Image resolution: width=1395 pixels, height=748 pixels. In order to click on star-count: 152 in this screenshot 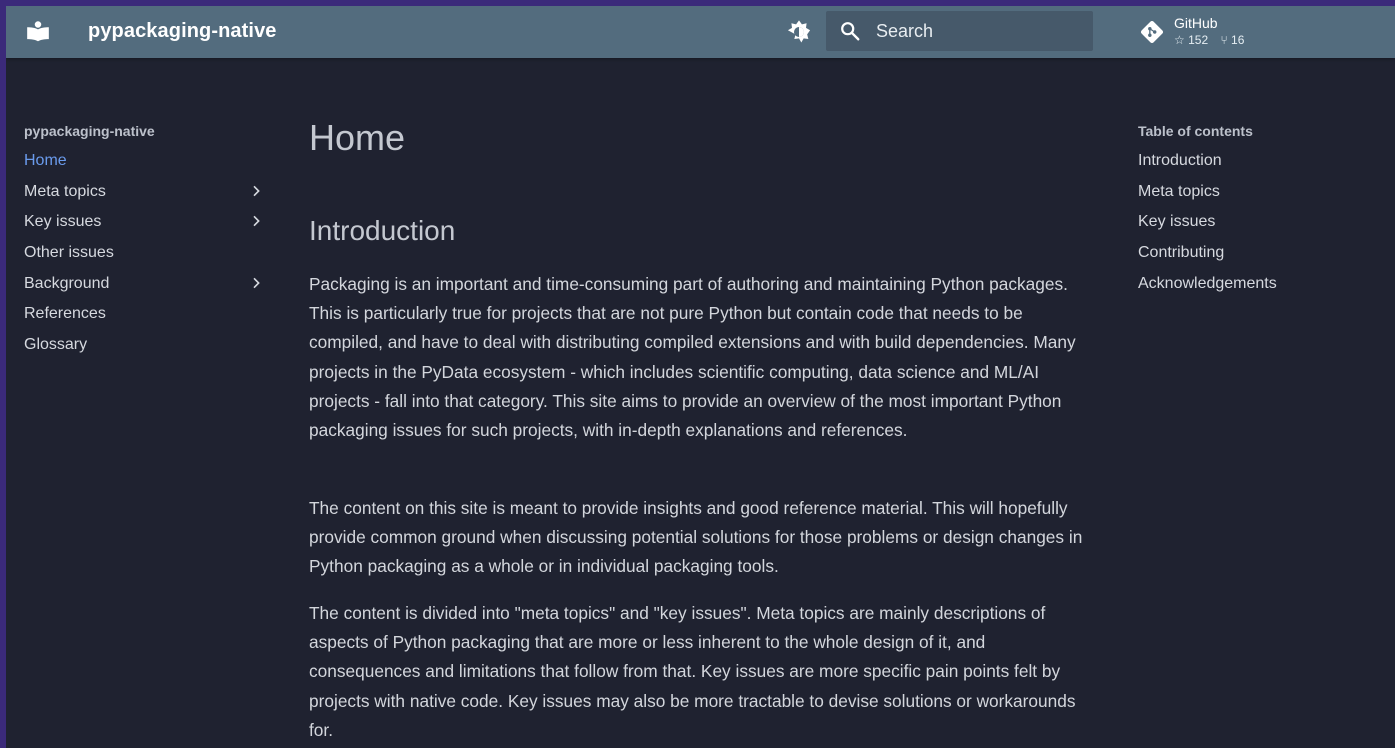, I will do `click(1198, 40)`.